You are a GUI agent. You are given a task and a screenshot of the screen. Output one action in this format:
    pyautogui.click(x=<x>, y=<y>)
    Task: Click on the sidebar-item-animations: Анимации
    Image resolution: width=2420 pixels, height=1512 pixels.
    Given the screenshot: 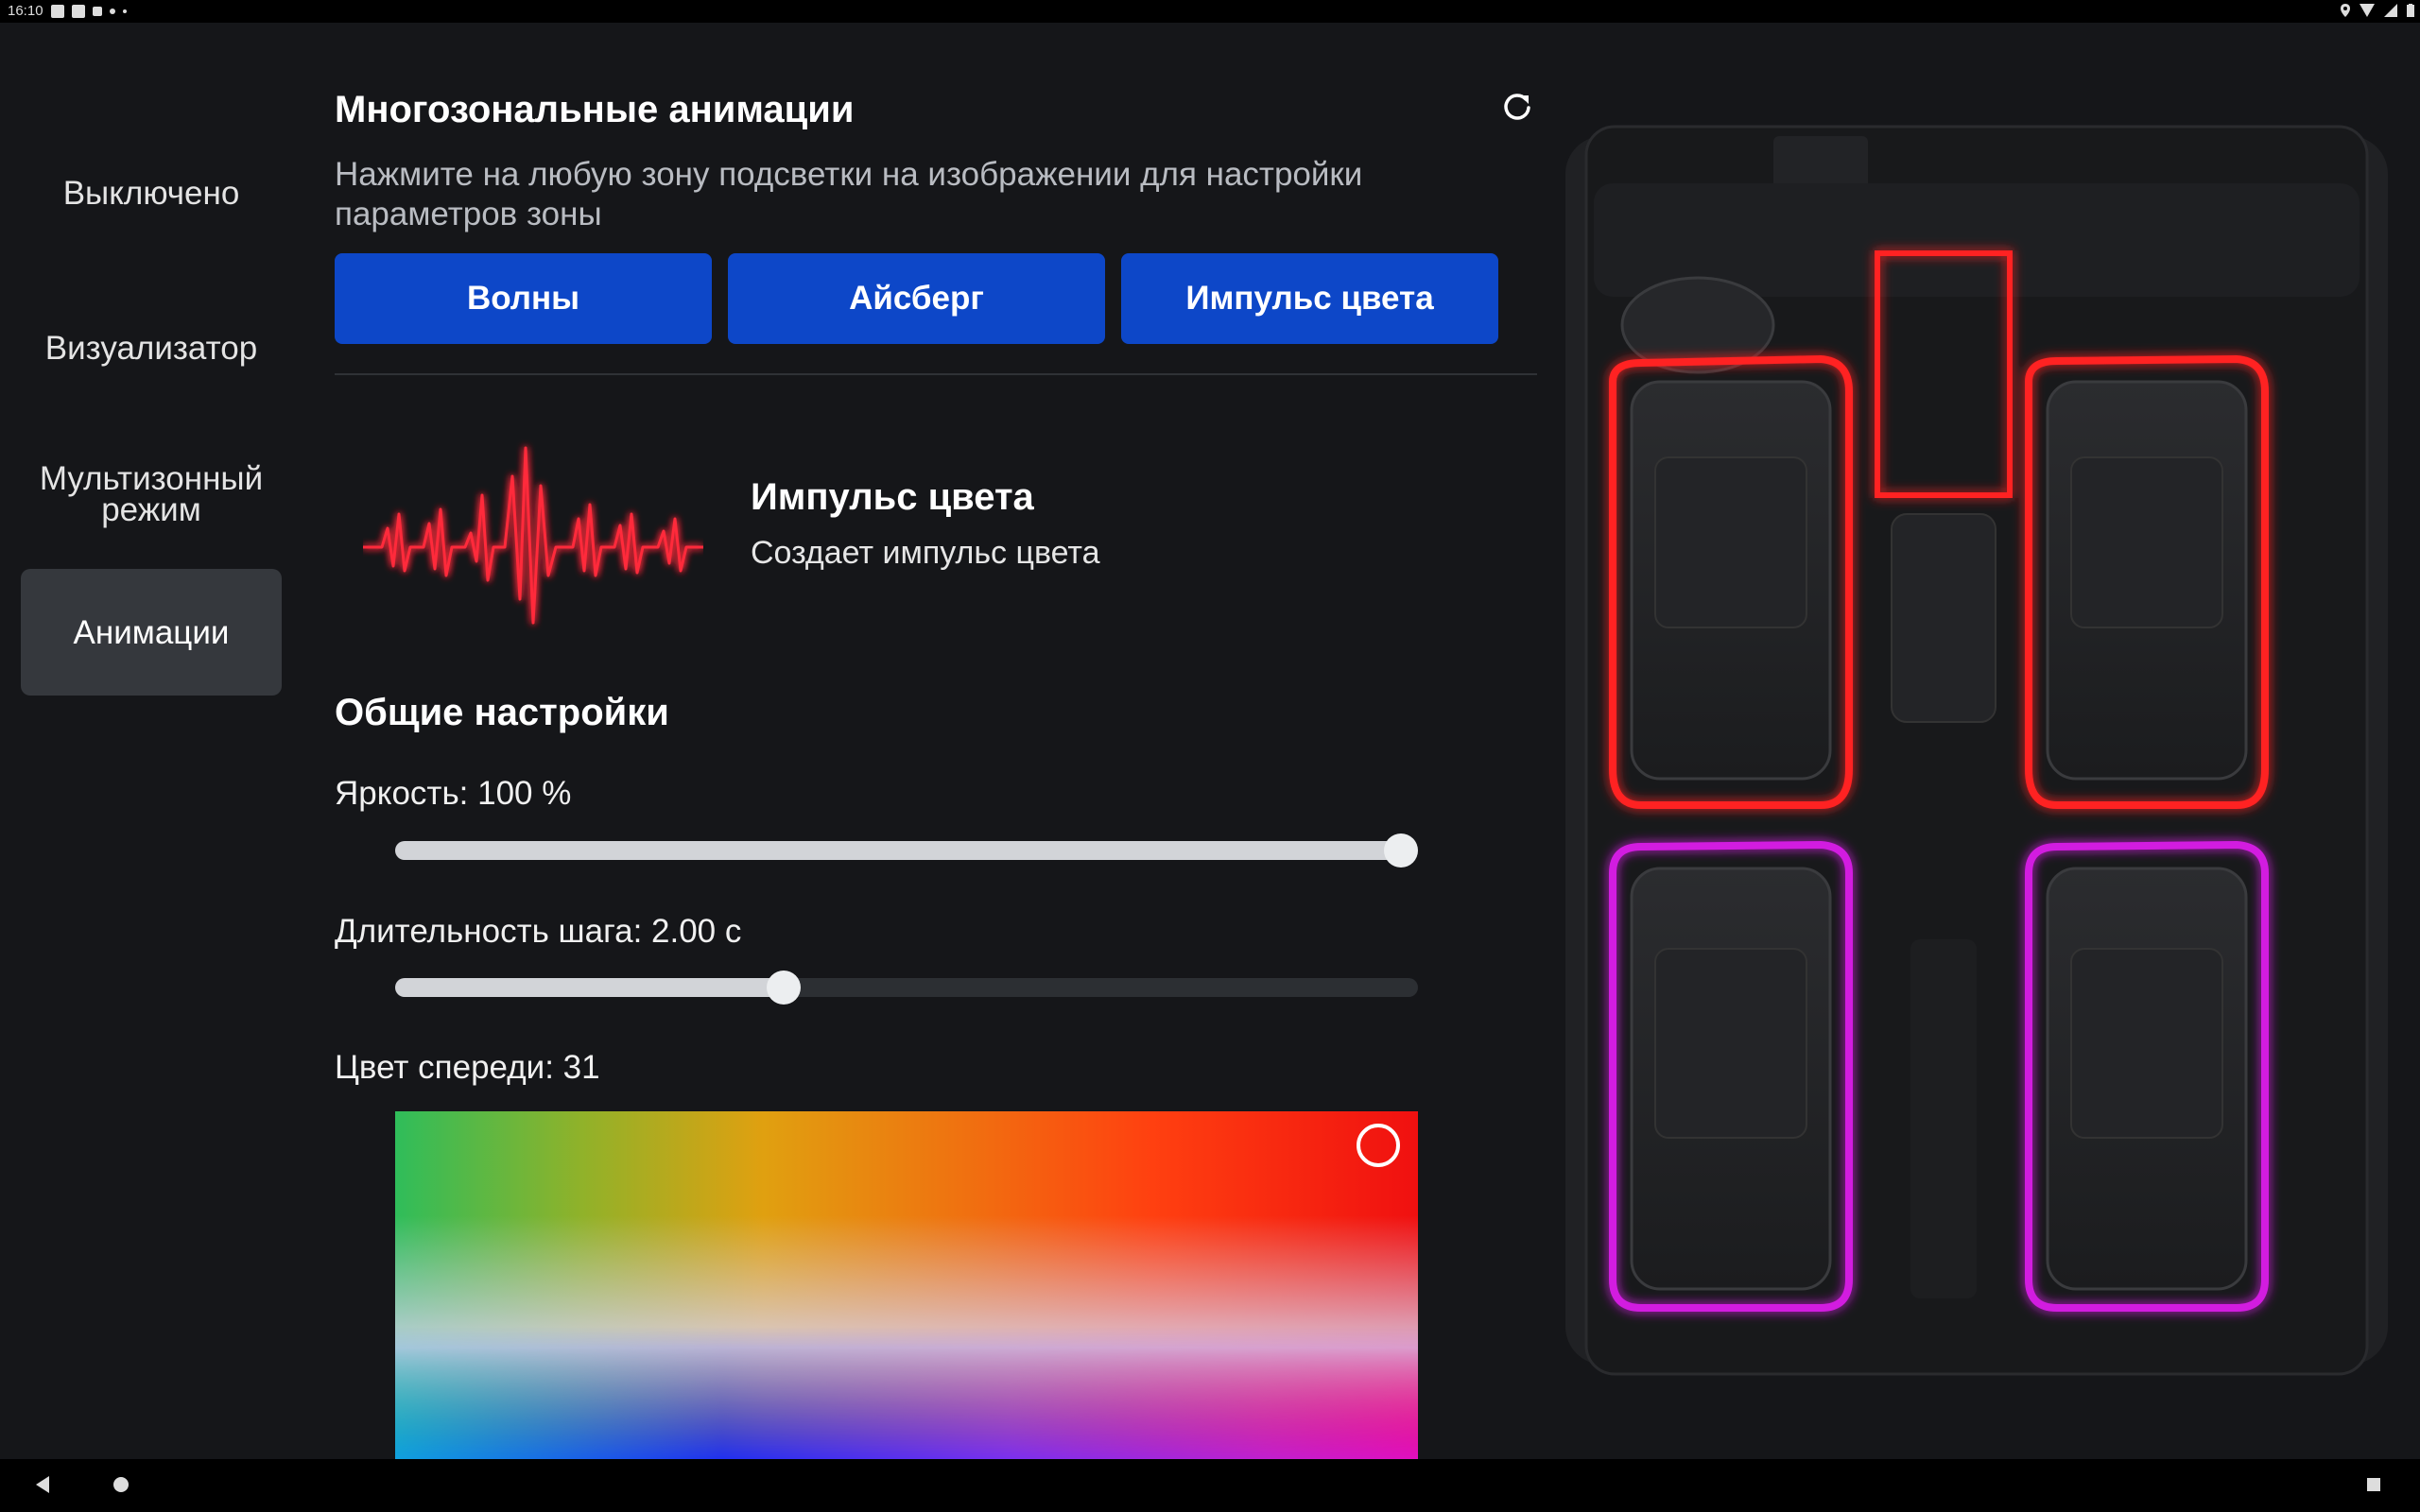 What is the action you would take?
    pyautogui.click(x=151, y=632)
    